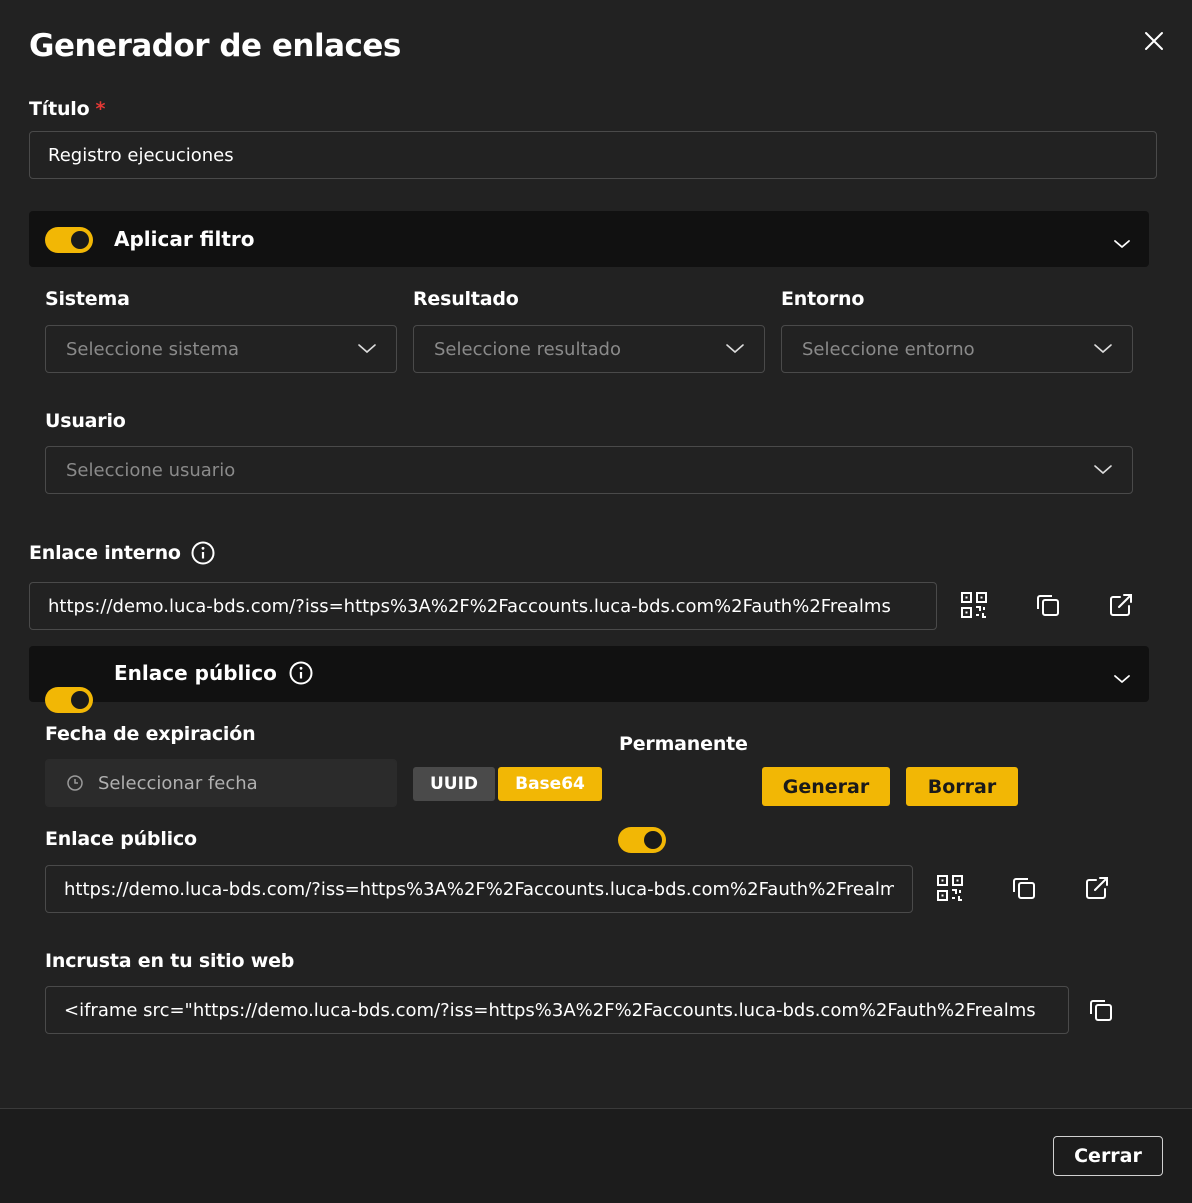 This screenshot has width=1192, height=1203. What do you see at coordinates (550, 784) in the screenshot?
I see `format-base64-button: Base64` at bounding box center [550, 784].